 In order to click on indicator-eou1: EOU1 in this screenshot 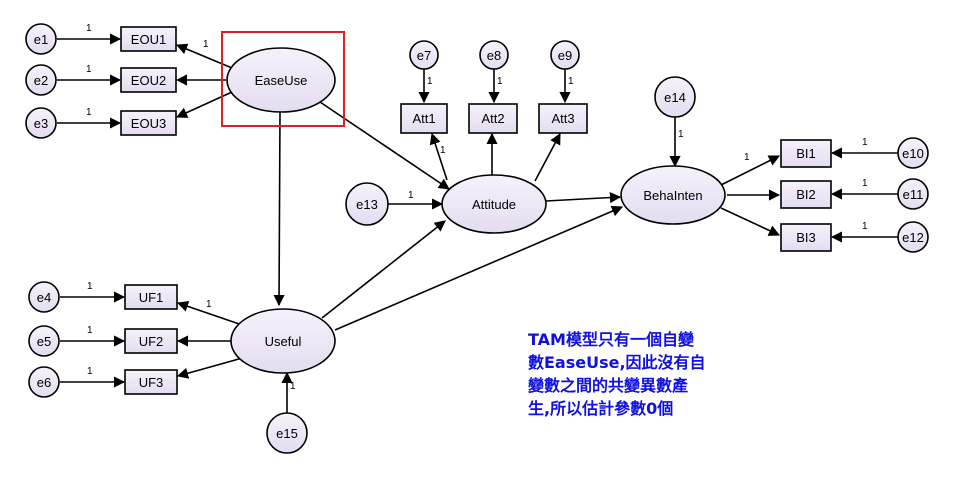, I will do `click(148, 39)`.